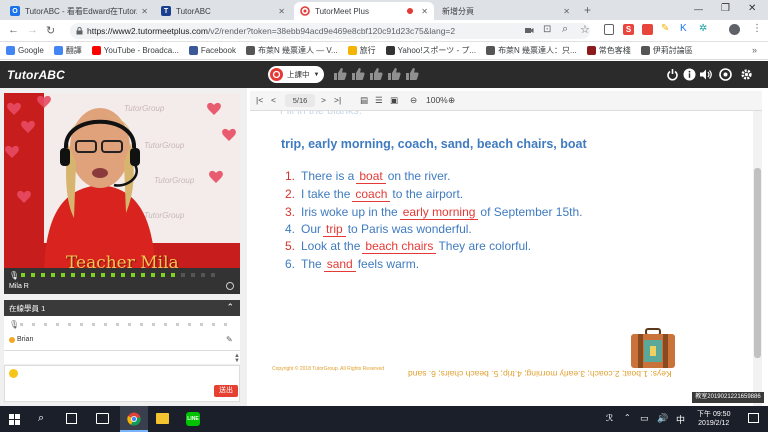 The height and width of the screenshot is (432, 768). I want to click on last-page-icon: >|, so click(337, 101).